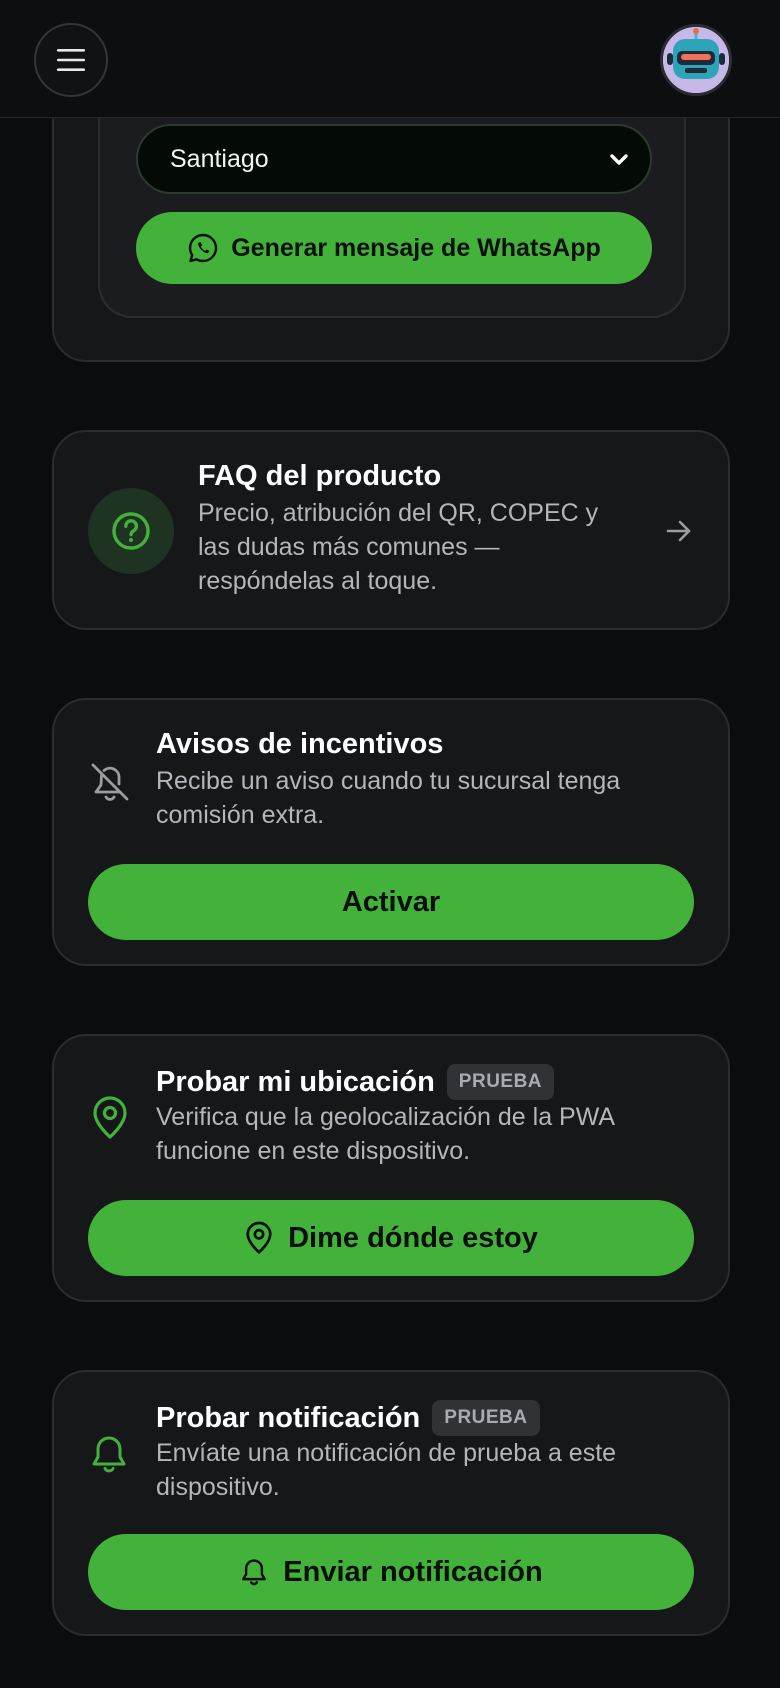  I want to click on notification-title-row: Probar notificación PRUEBA, so click(348, 1418).